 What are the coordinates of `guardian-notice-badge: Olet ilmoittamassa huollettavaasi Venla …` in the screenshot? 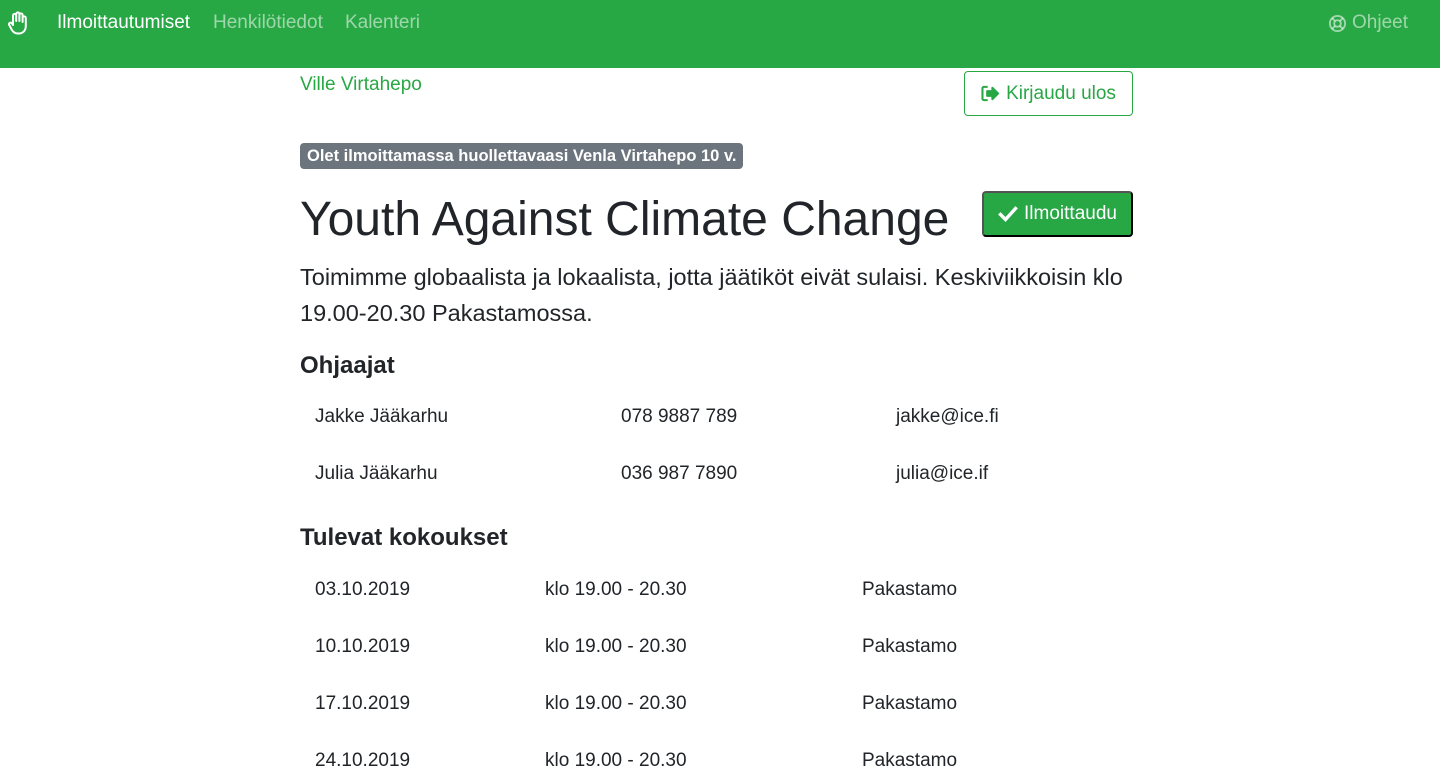 It's located at (522, 156).